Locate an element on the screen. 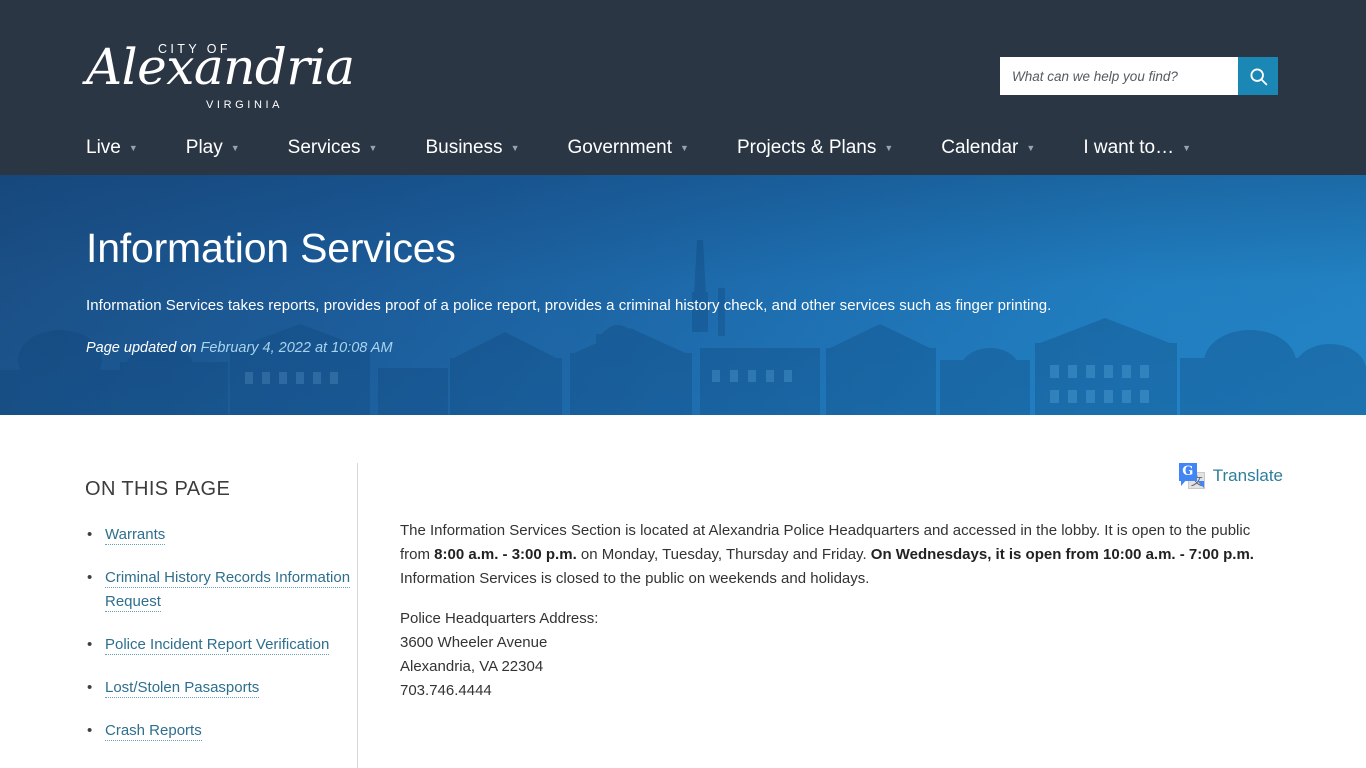 The width and height of the screenshot is (1366, 768). page-title: Information Services is located at coordinates (271, 248).